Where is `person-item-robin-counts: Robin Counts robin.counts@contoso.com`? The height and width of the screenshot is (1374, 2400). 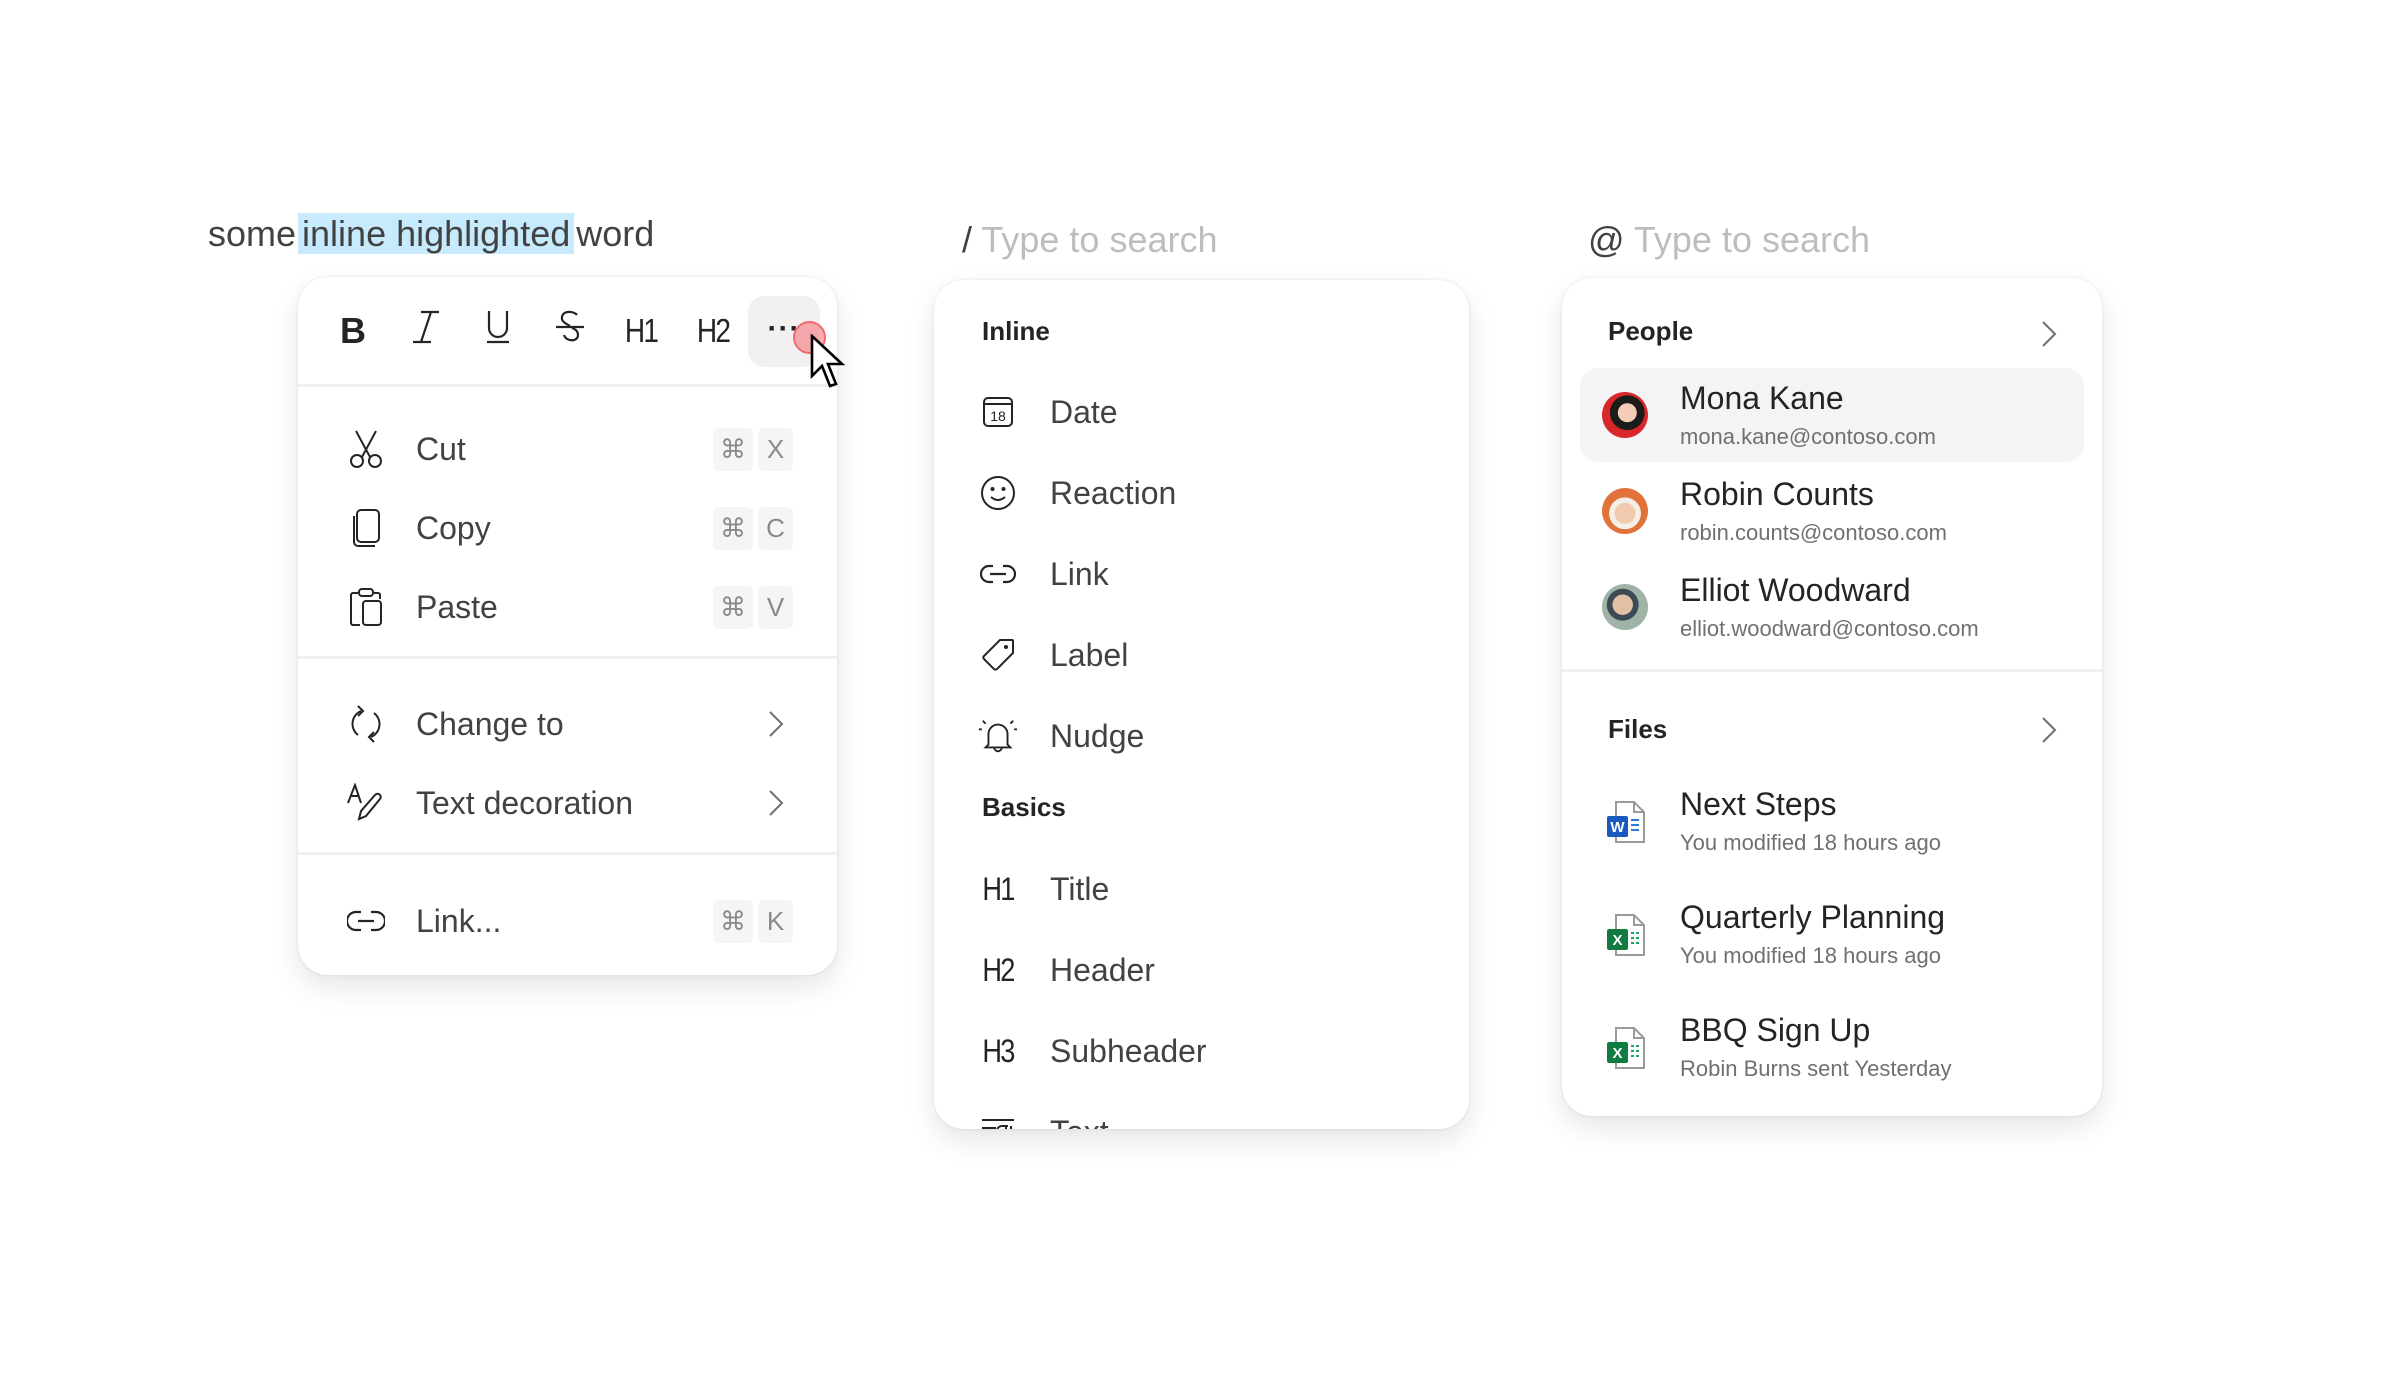
person-item-robin-counts: Robin Counts robin.counts@contoso.com is located at coordinates (1832, 511).